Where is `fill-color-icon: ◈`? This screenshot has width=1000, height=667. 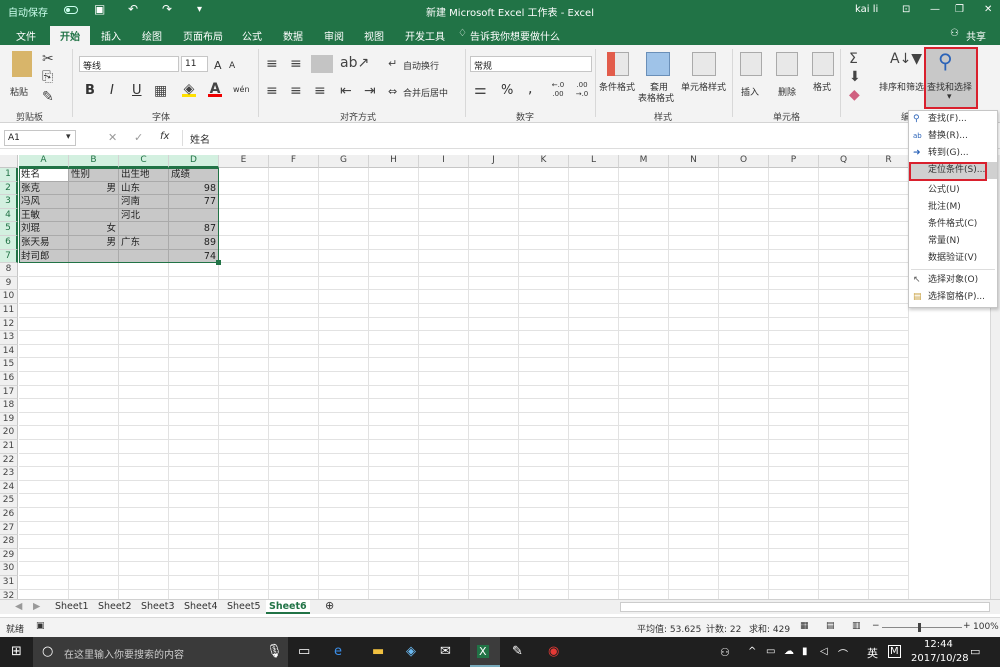
fill-color-icon: ◈ is located at coordinates (189, 89).